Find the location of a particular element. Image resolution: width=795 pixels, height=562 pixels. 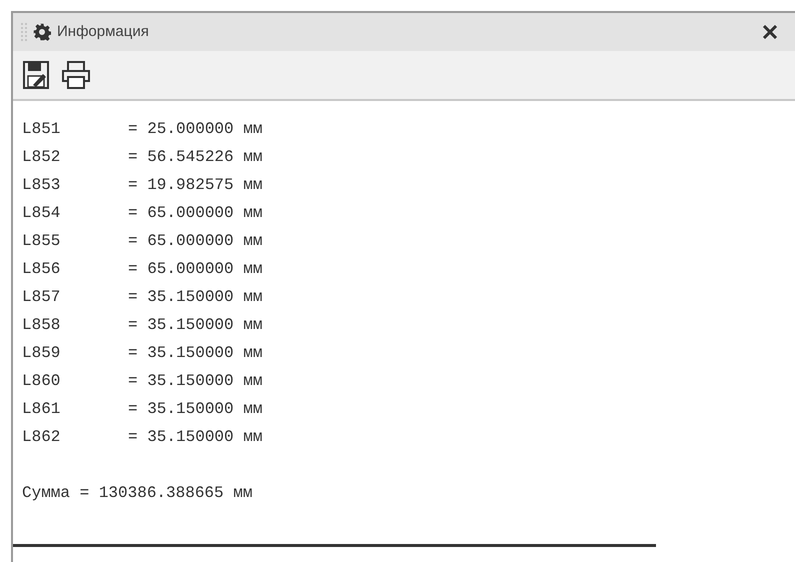

save-button is located at coordinates (36, 75).